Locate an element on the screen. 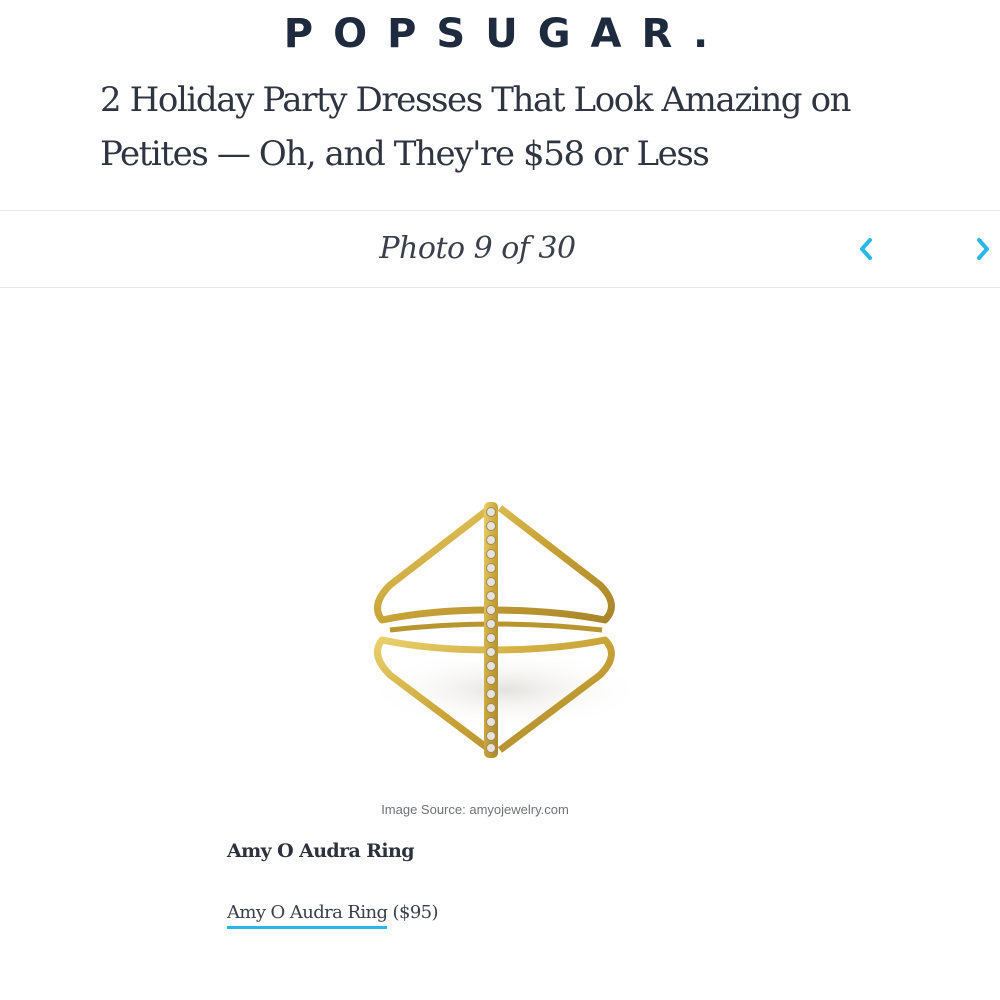 This screenshot has height=1000, width=1000. photo-counter: Photo 9 of 30 is located at coordinates (477, 248).